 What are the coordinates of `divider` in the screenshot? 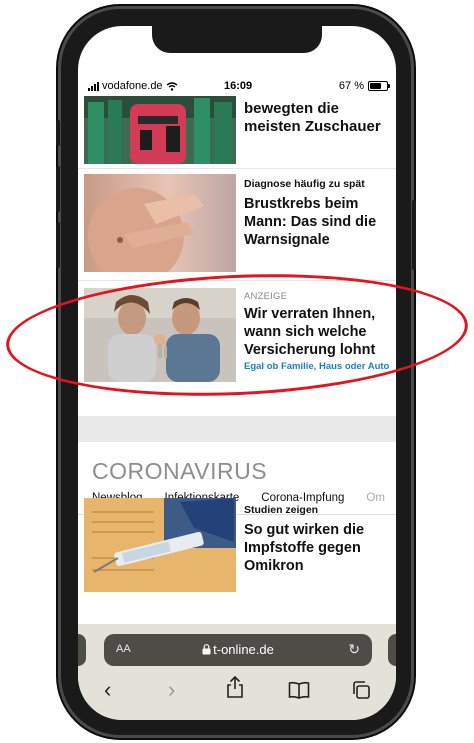 It's located at (237, 168).